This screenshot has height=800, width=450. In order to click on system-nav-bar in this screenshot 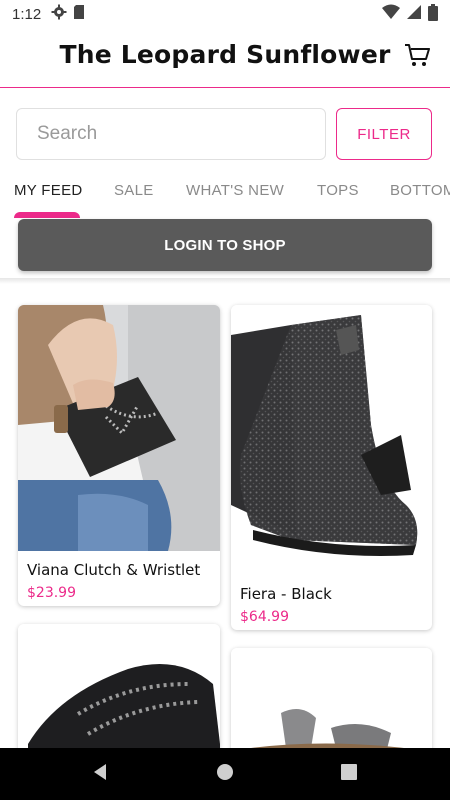, I will do `click(225, 774)`.